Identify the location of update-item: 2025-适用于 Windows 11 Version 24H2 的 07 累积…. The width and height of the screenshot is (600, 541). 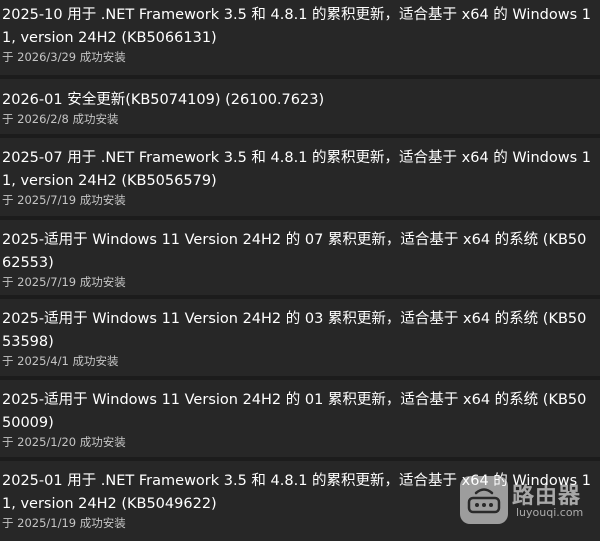
(300, 257).